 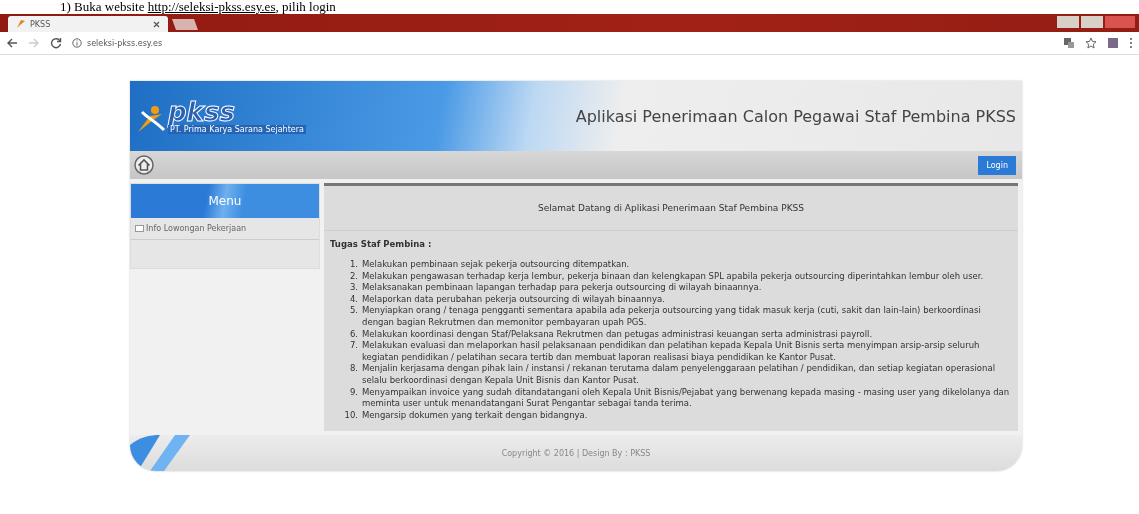 What do you see at coordinates (237, 129) in the screenshot?
I see `company-name: PT. Prima Karya Sarana Sejahtera` at bounding box center [237, 129].